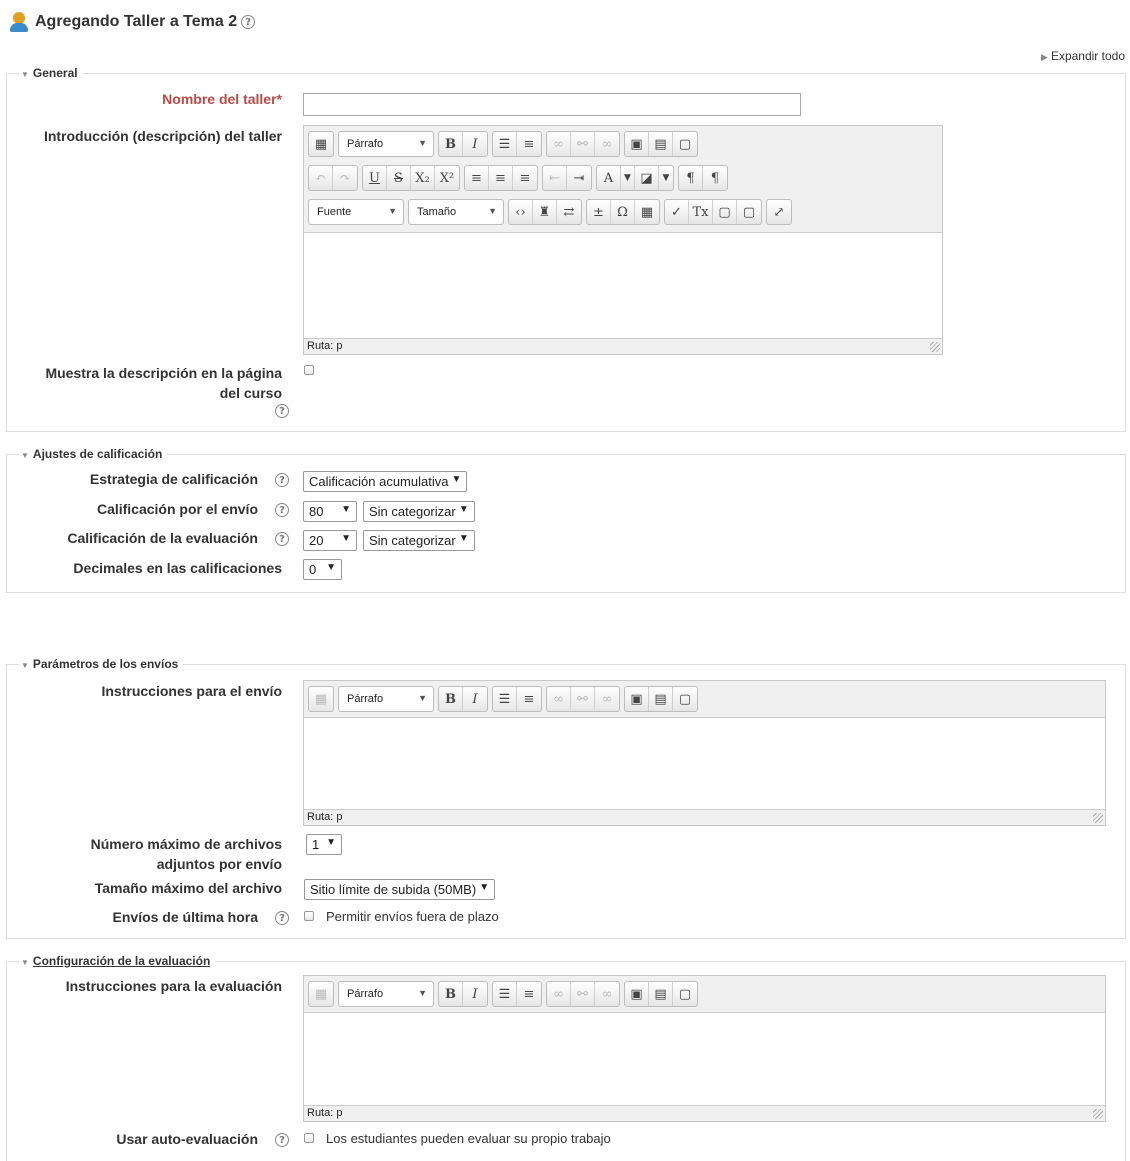 This screenshot has width=1130, height=1161. What do you see at coordinates (521, 212) in the screenshot?
I see `code-icon: ‹›` at bounding box center [521, 212].